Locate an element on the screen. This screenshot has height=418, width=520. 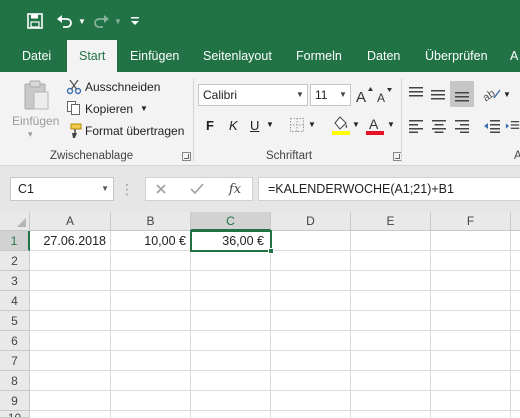
font-color-swatch is located at coordinates (375, 133).